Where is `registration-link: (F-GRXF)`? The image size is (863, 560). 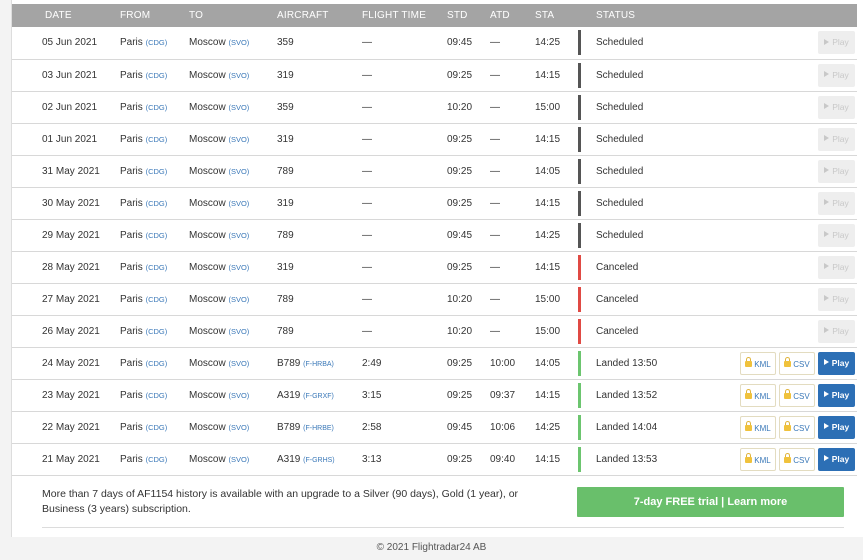 registration-link: (F-GRXF) is located at coordinates (318, 396).